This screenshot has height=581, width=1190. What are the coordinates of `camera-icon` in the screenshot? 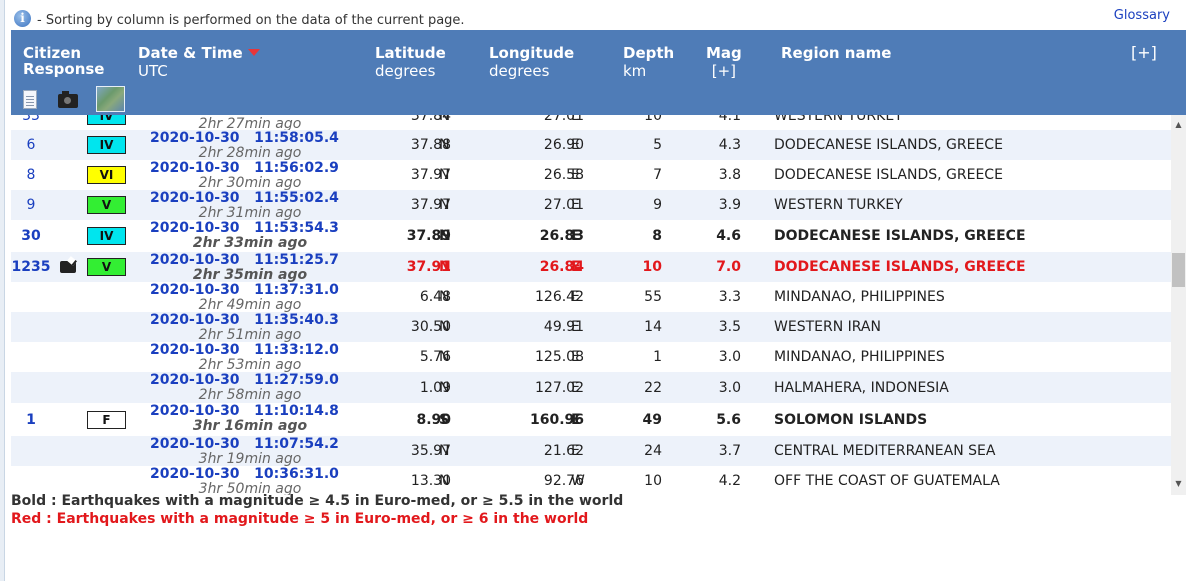 It's located at (68, 99).